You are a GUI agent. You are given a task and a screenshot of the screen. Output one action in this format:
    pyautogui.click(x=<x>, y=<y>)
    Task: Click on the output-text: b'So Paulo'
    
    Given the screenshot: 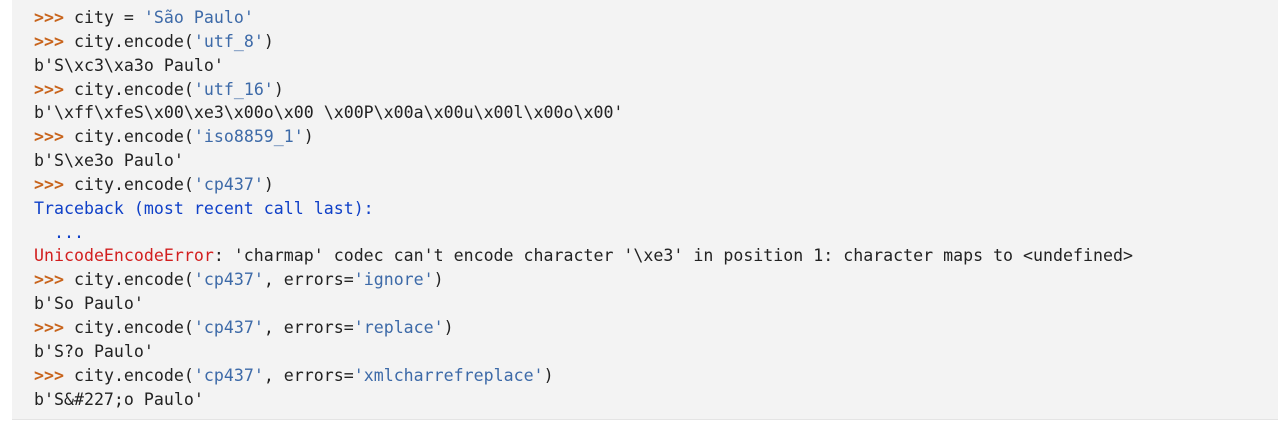 What is the action you would take?
    pyautogui.click(x=89, y=304)
    